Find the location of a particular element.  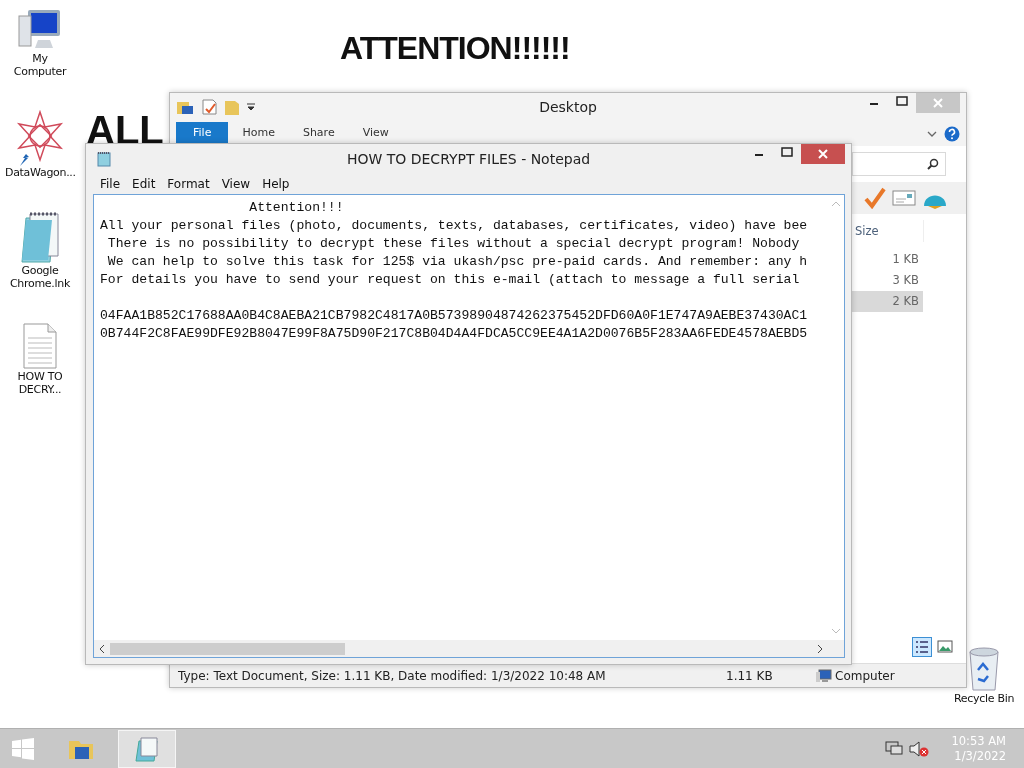

ribbon-tab: Home is located at coordinates (258, 133).